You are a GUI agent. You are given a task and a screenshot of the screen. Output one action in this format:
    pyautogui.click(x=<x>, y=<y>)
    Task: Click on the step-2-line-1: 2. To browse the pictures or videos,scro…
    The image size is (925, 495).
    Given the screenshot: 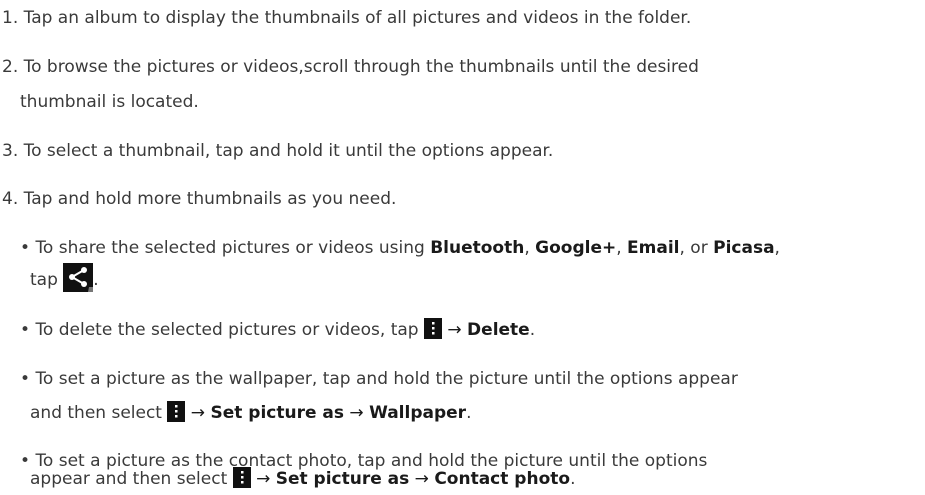 What is the action you would take?
    pyautogui.click(x=350, y=67)
    